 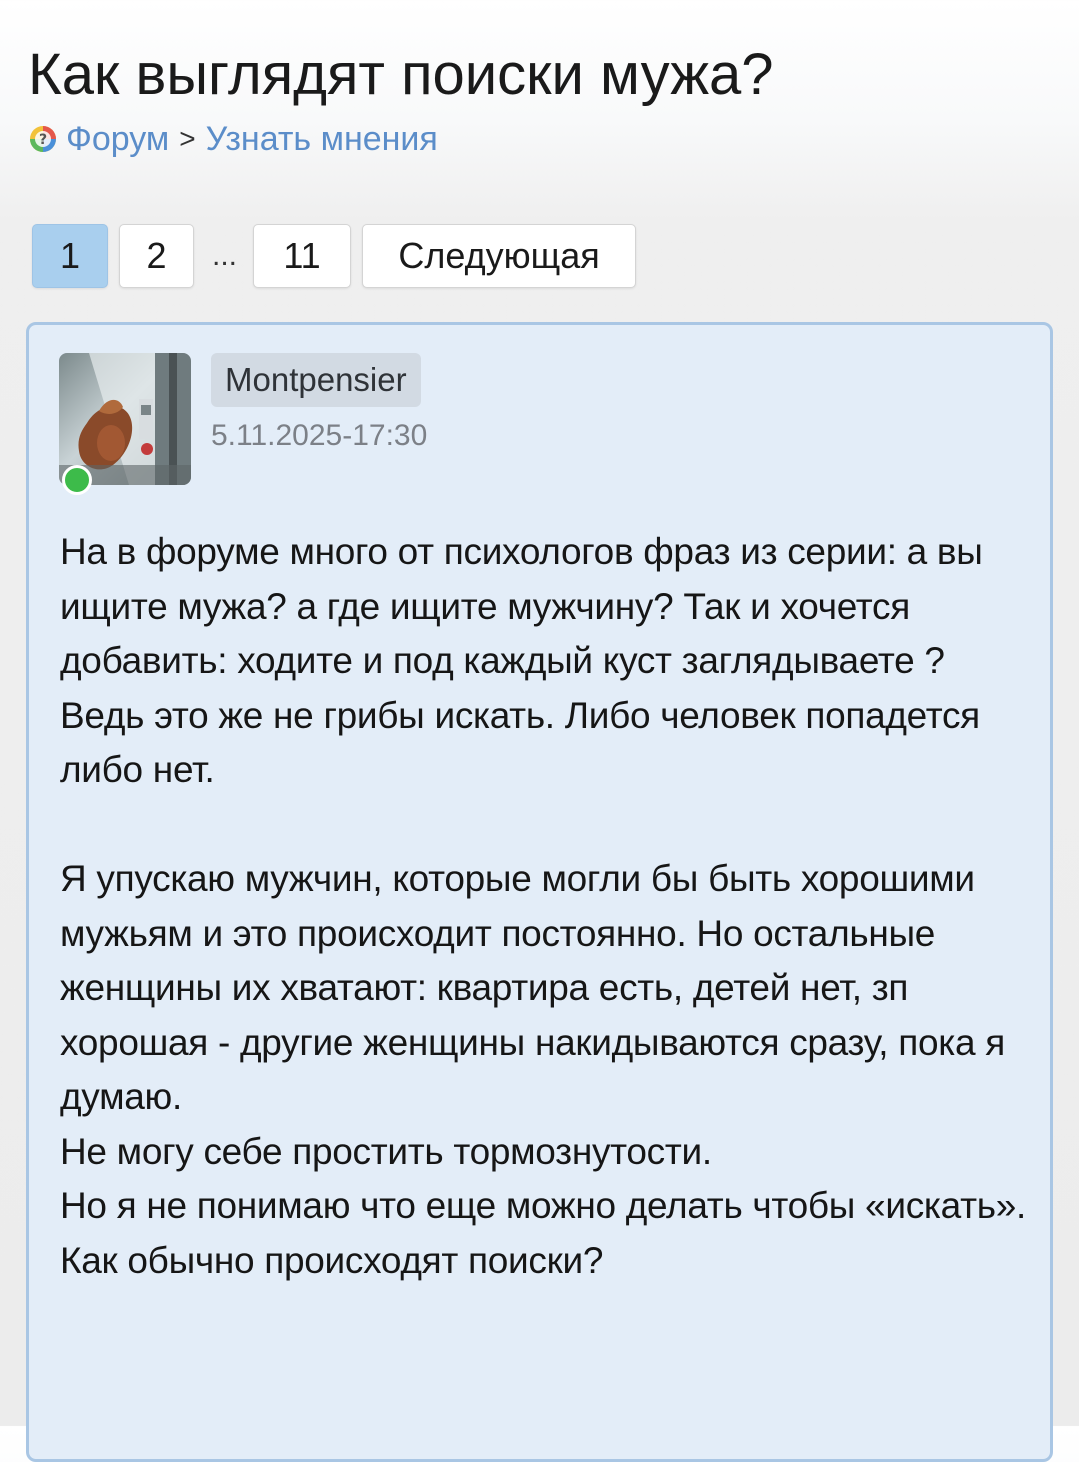 I want to click on online-status-indicator, so click(x=77, y=480).